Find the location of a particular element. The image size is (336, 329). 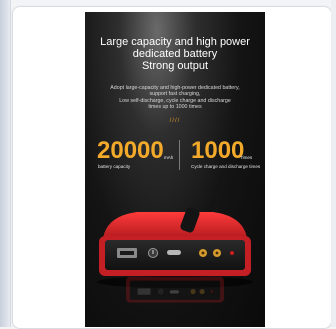

capacity-value: 20000 is located at coordinates (130, 150).